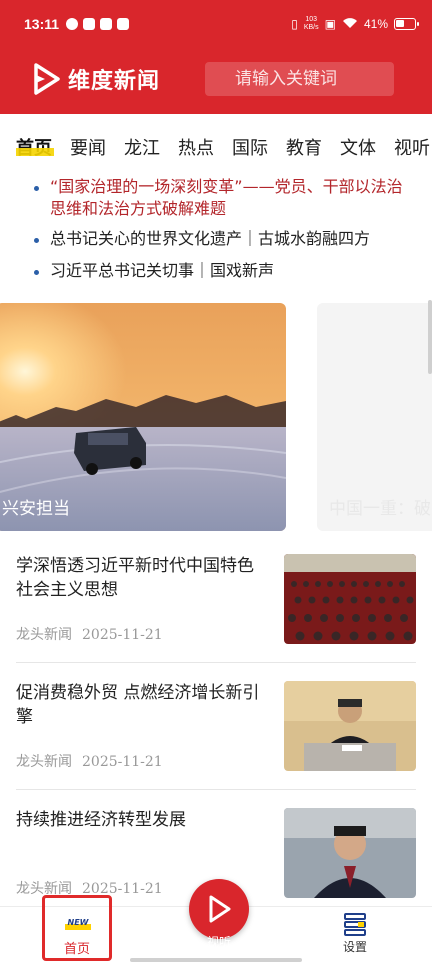 The width and height of the screenshot is (432, 964). What do you see at coordinates (294, 24) in the screenshot?
I see `vibrate-icon: ▯` at bounding box center [294, 24].